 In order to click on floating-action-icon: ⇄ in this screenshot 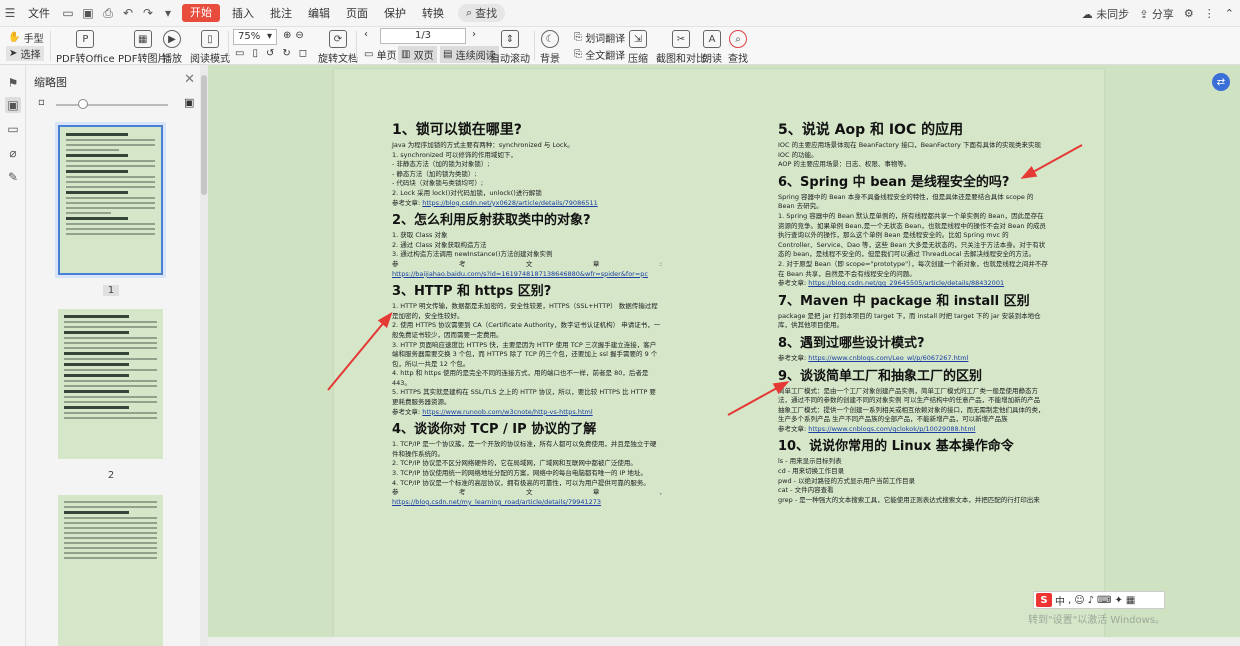, I will do `click(1221, 82)`.